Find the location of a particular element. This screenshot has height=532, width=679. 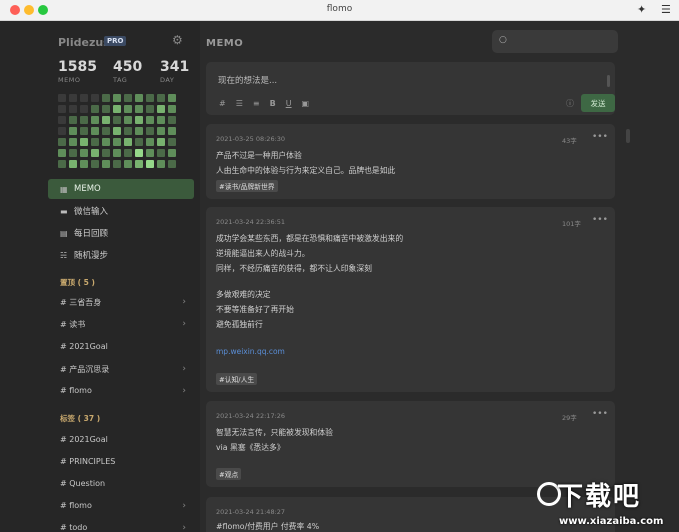

tag-item: # flomo › is located at coordinates (123, 506).